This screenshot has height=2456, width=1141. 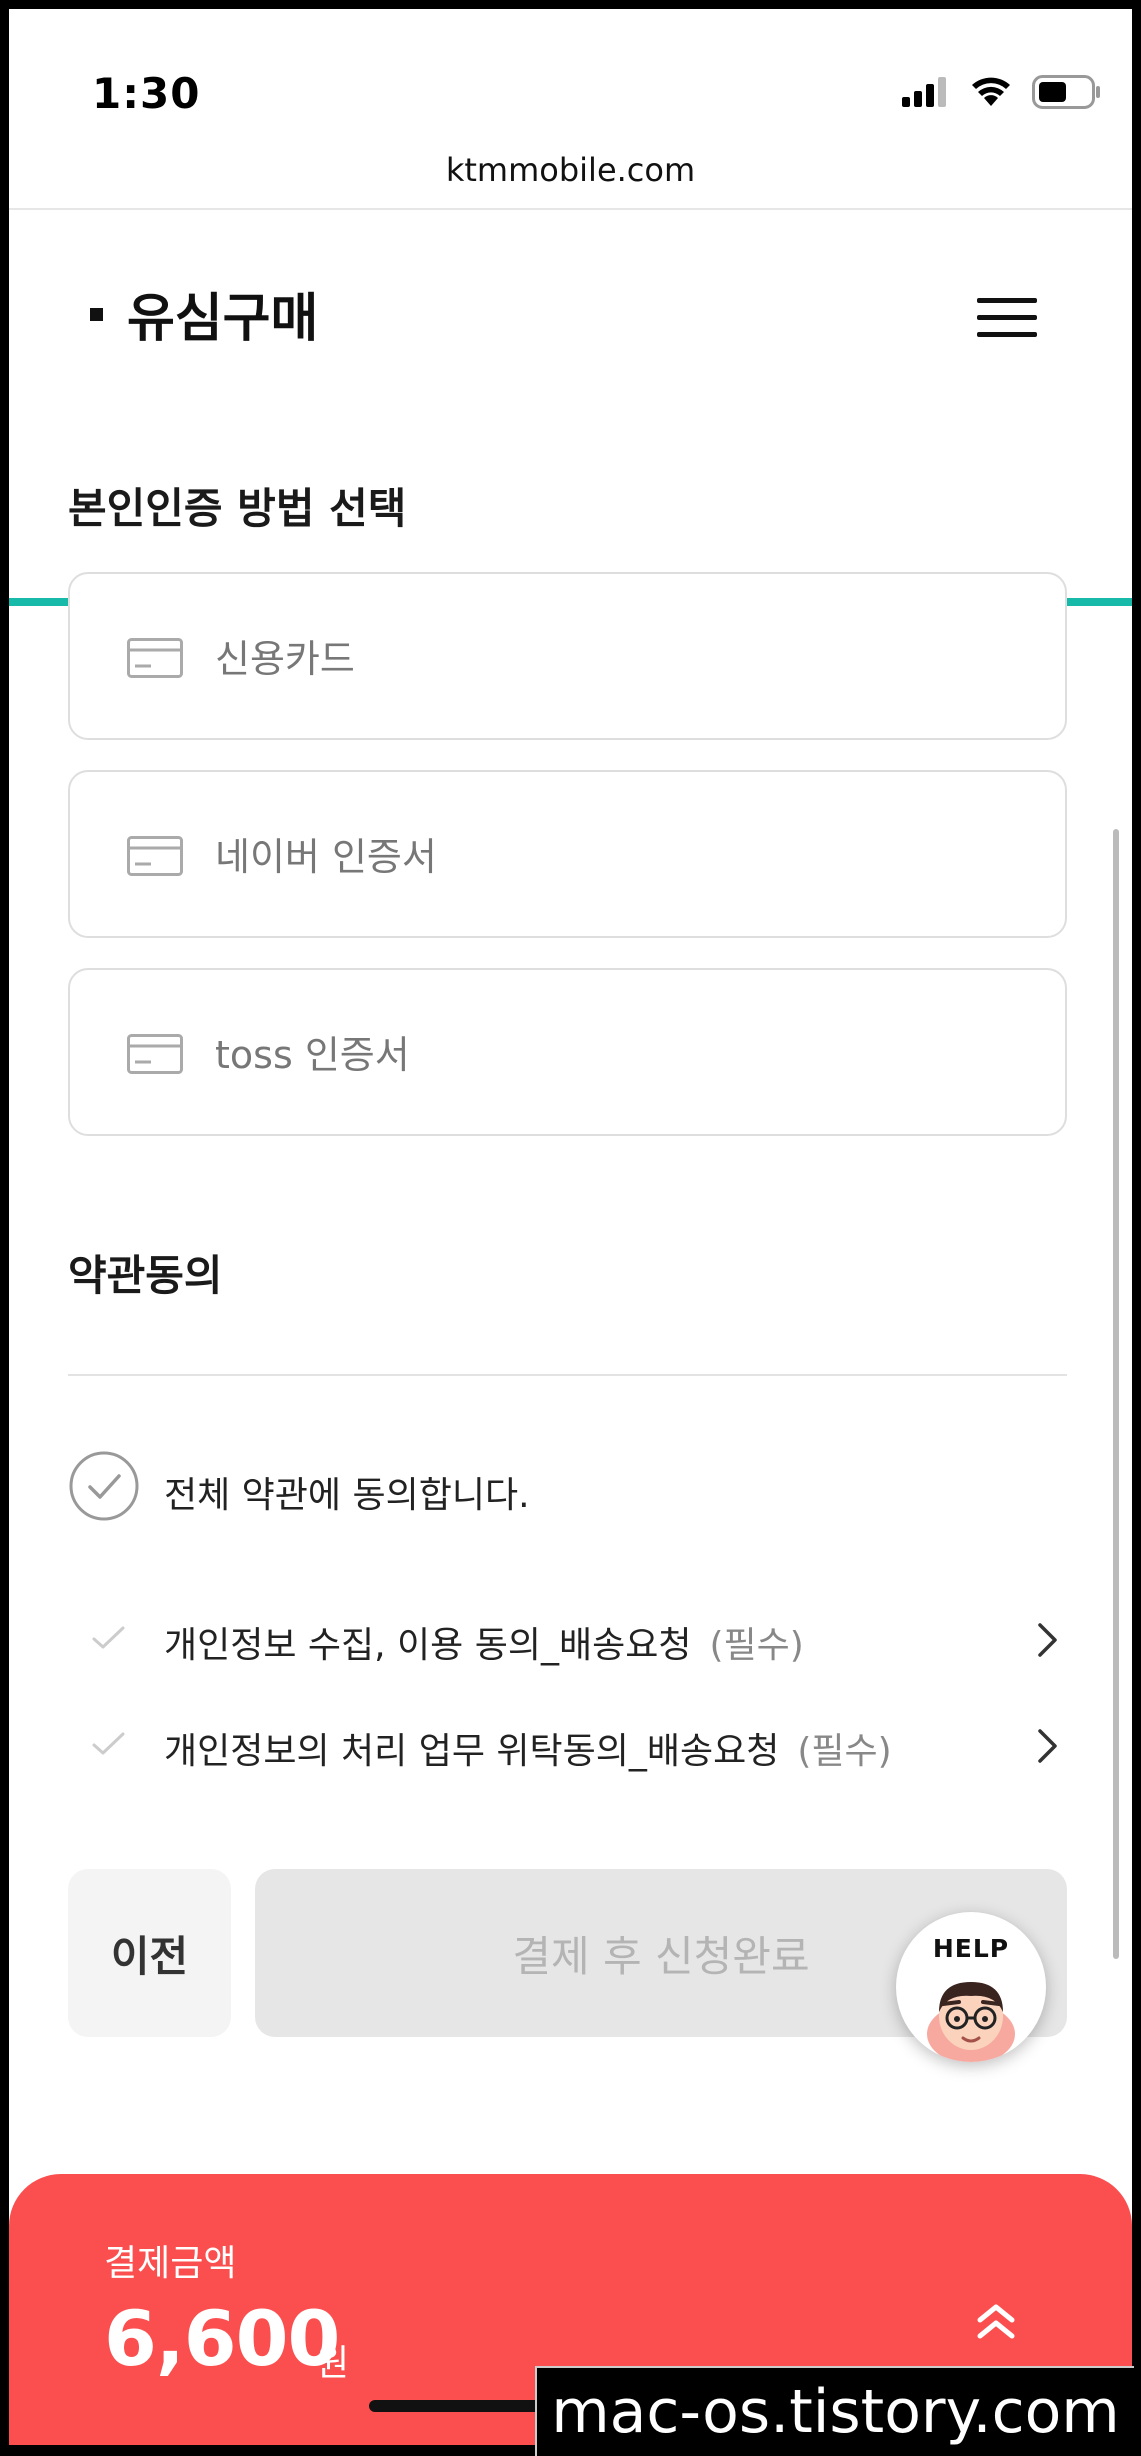 I want to click on auth-option-naver: 네이버 인증서, so click(x=567, y=854).